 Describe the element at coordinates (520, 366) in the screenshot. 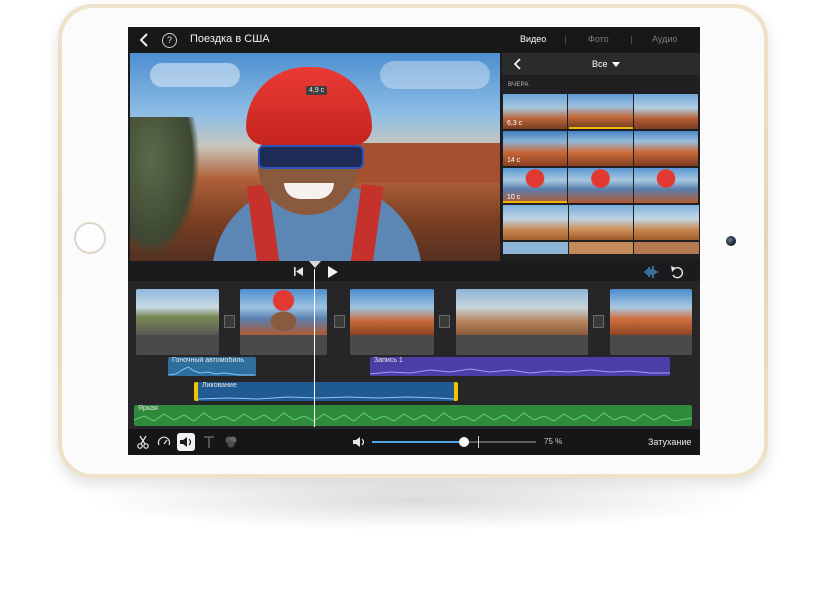

I see `audio-track: Запись 1` at that location.